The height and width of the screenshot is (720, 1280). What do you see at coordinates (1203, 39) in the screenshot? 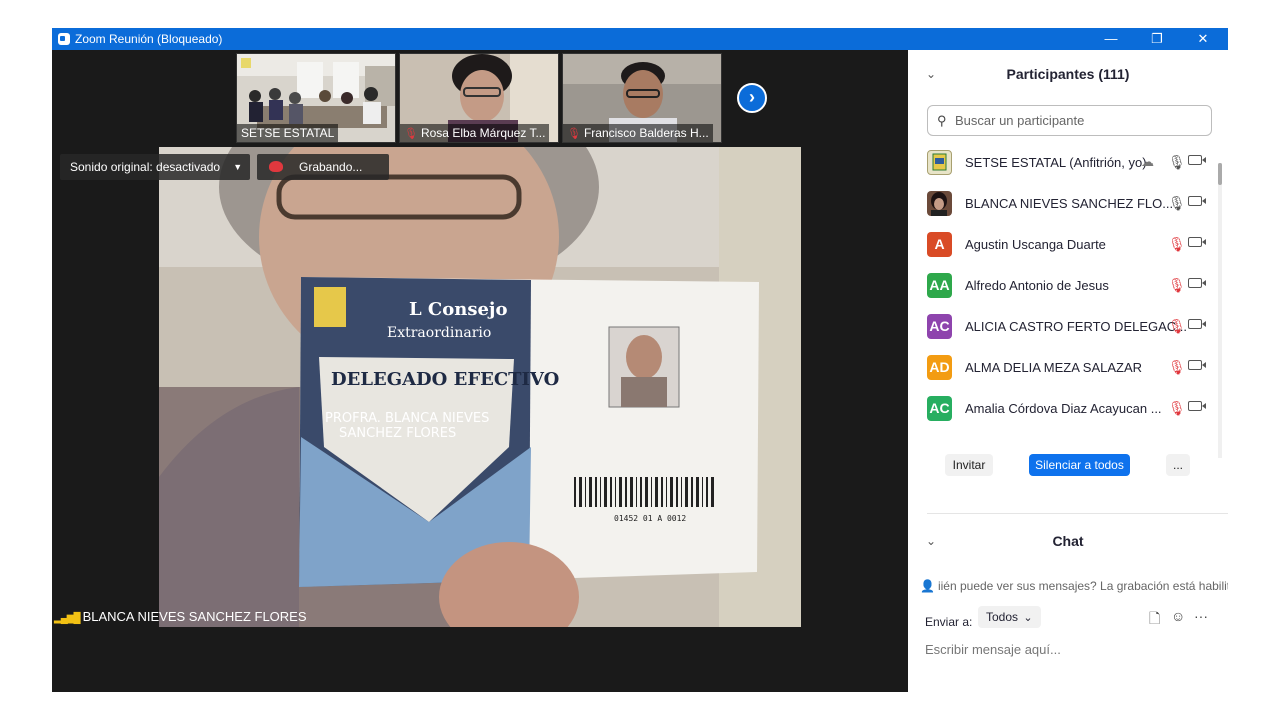
I see `close-button: ✕` at bounding box center [1203, 39].